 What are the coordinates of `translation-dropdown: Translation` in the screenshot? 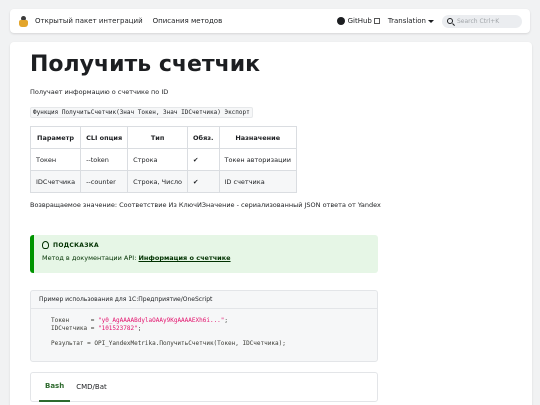 It's located at (407, 21).